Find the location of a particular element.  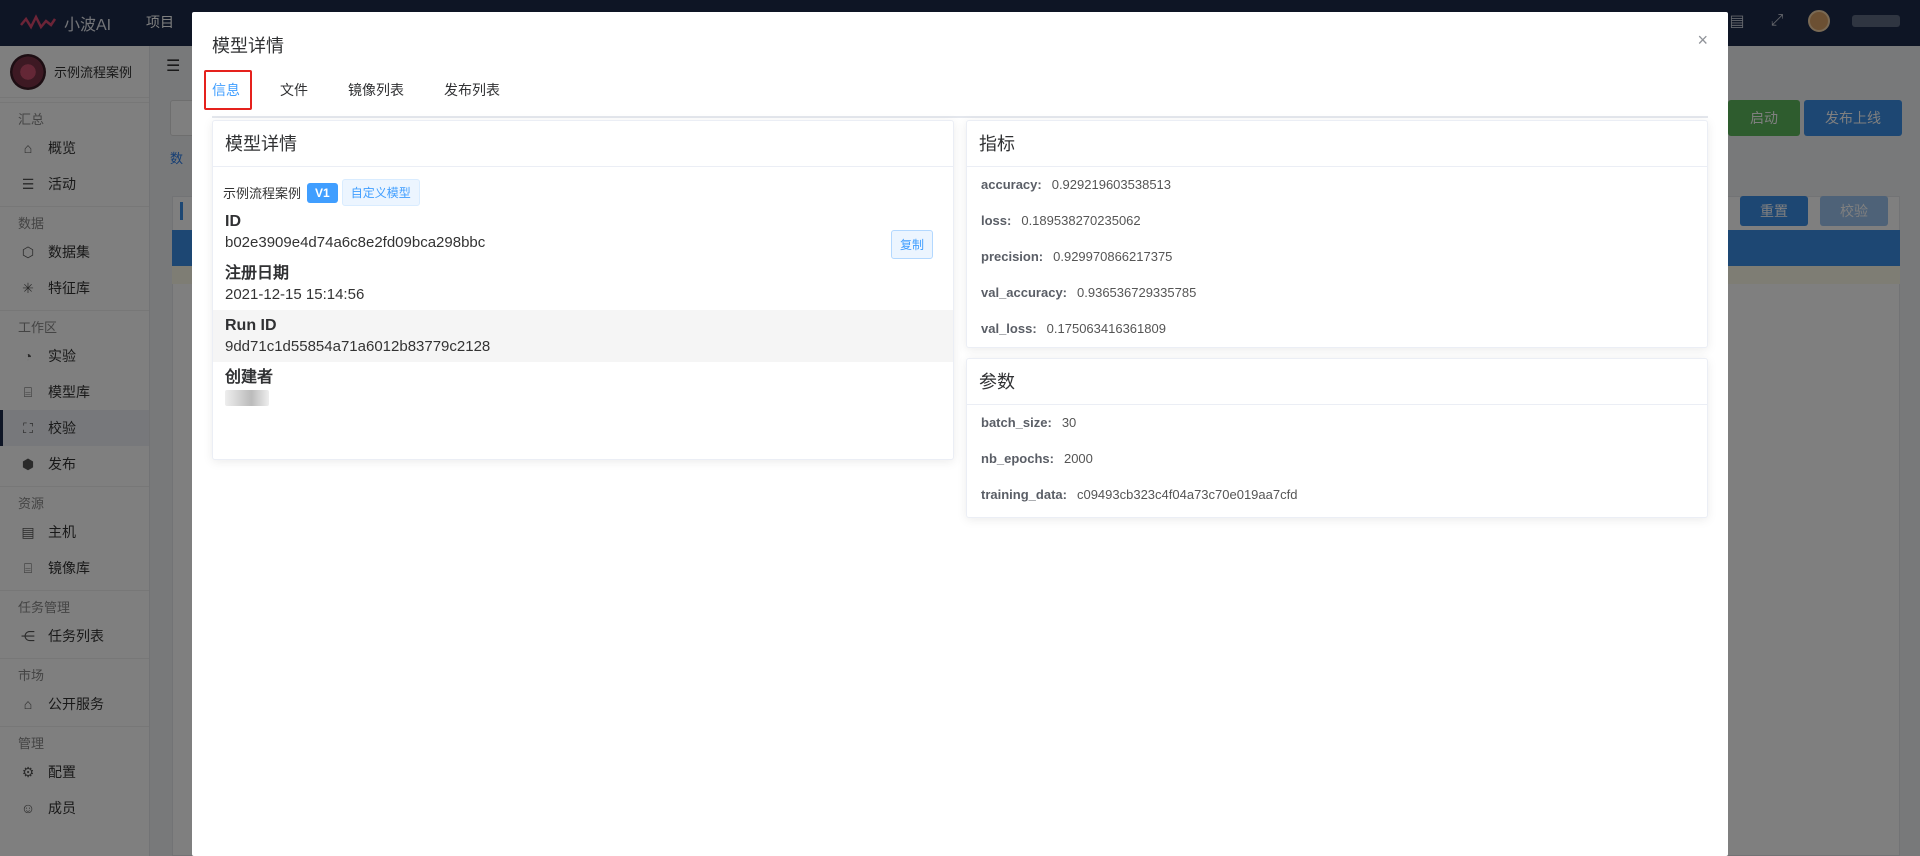

kv-value: 2000 is located at coordinates (1078, 458).